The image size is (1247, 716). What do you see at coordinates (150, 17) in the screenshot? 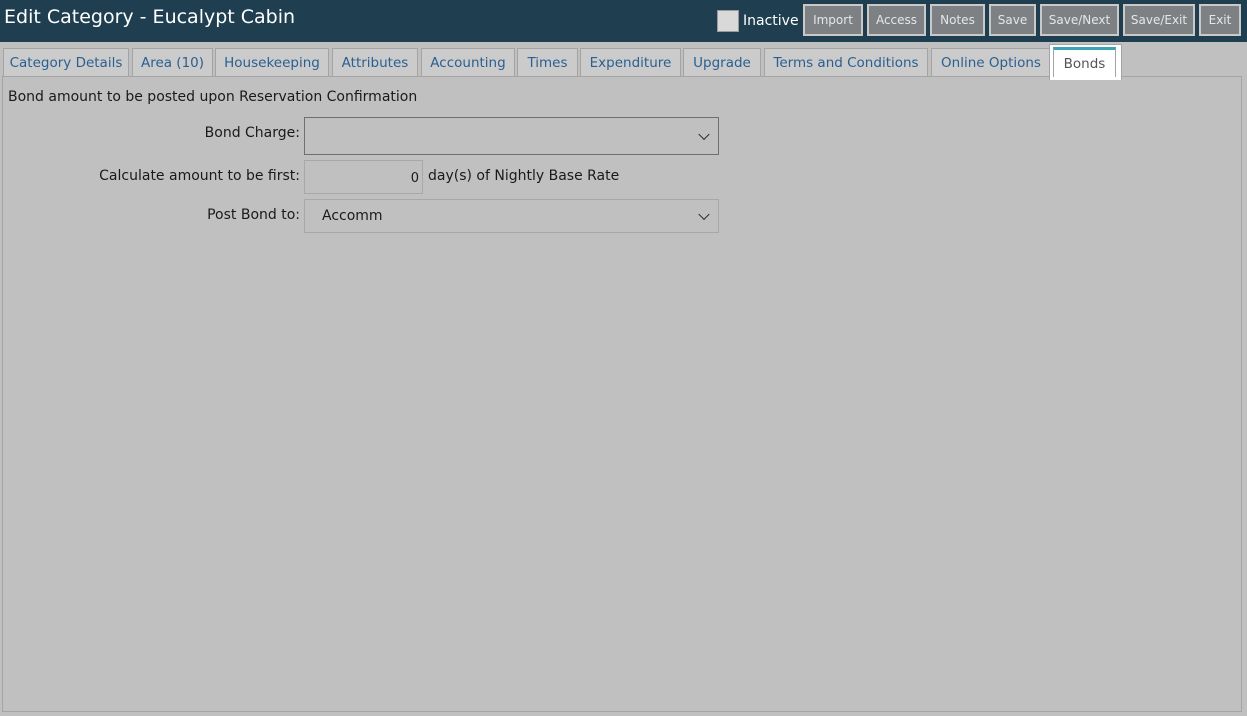
I see `page-title: Edit Category - Eucalypt Cabin` at bounding box center [150, 17].